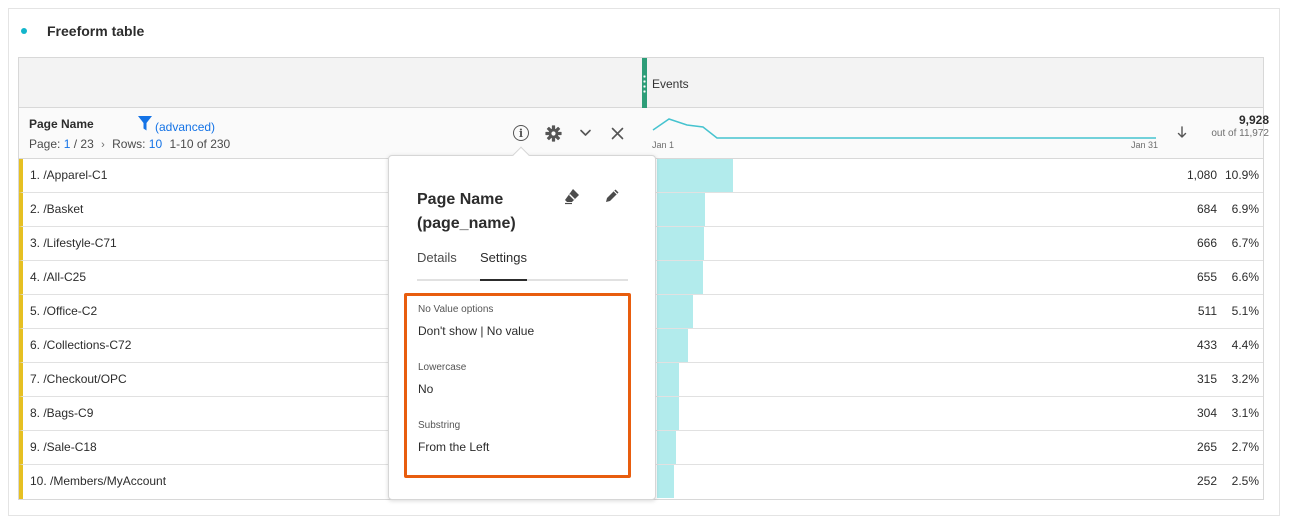 This screenshot has height=519, width=1293. I want to click on row-percent: 6.9%, so click(1245, 209).